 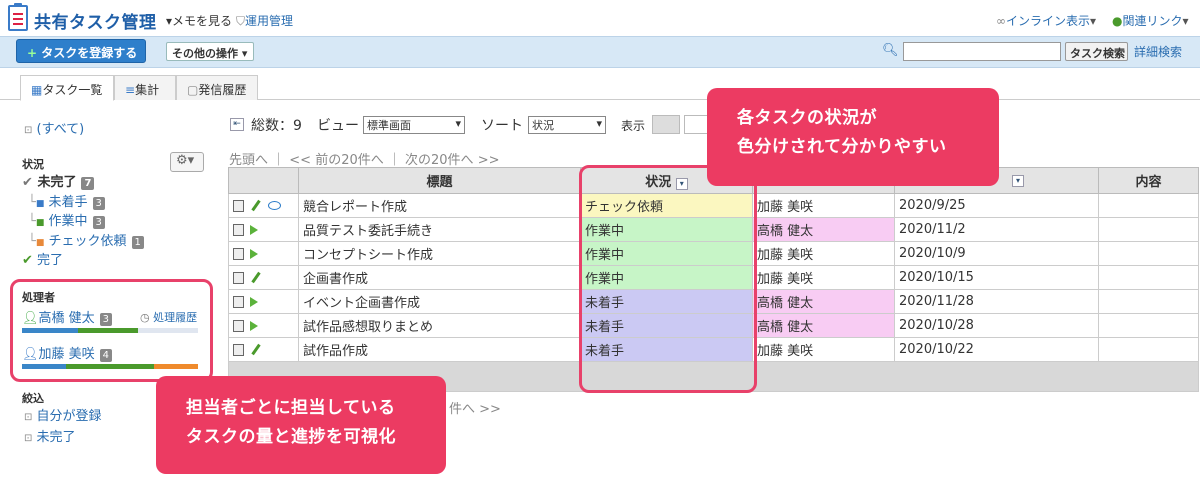 What do you see at coordinates (567, 125) in the screenshot?
I see `sort-select: 状況 ▾` at bounding box center [567, 125].